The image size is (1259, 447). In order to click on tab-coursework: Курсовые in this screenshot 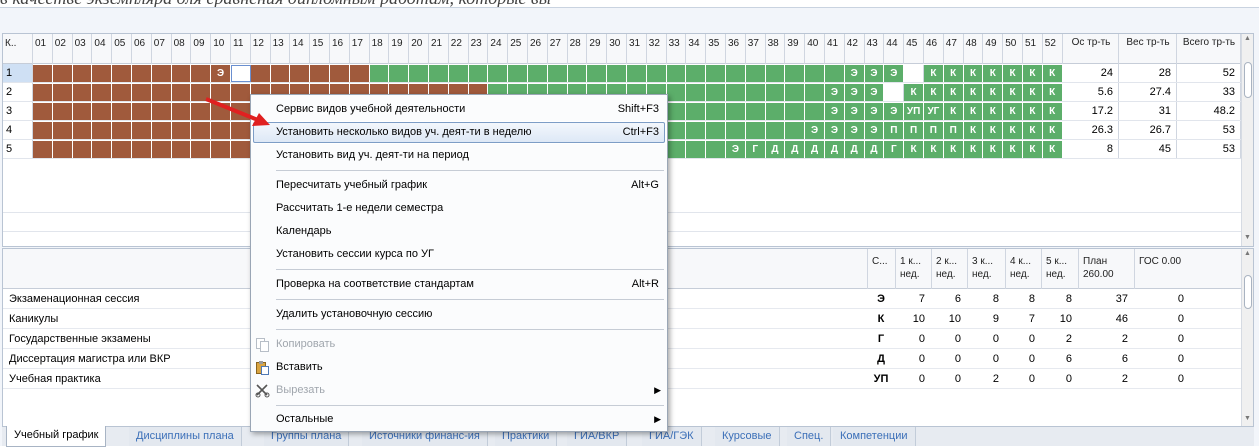, I will do `click(747, 436)`.